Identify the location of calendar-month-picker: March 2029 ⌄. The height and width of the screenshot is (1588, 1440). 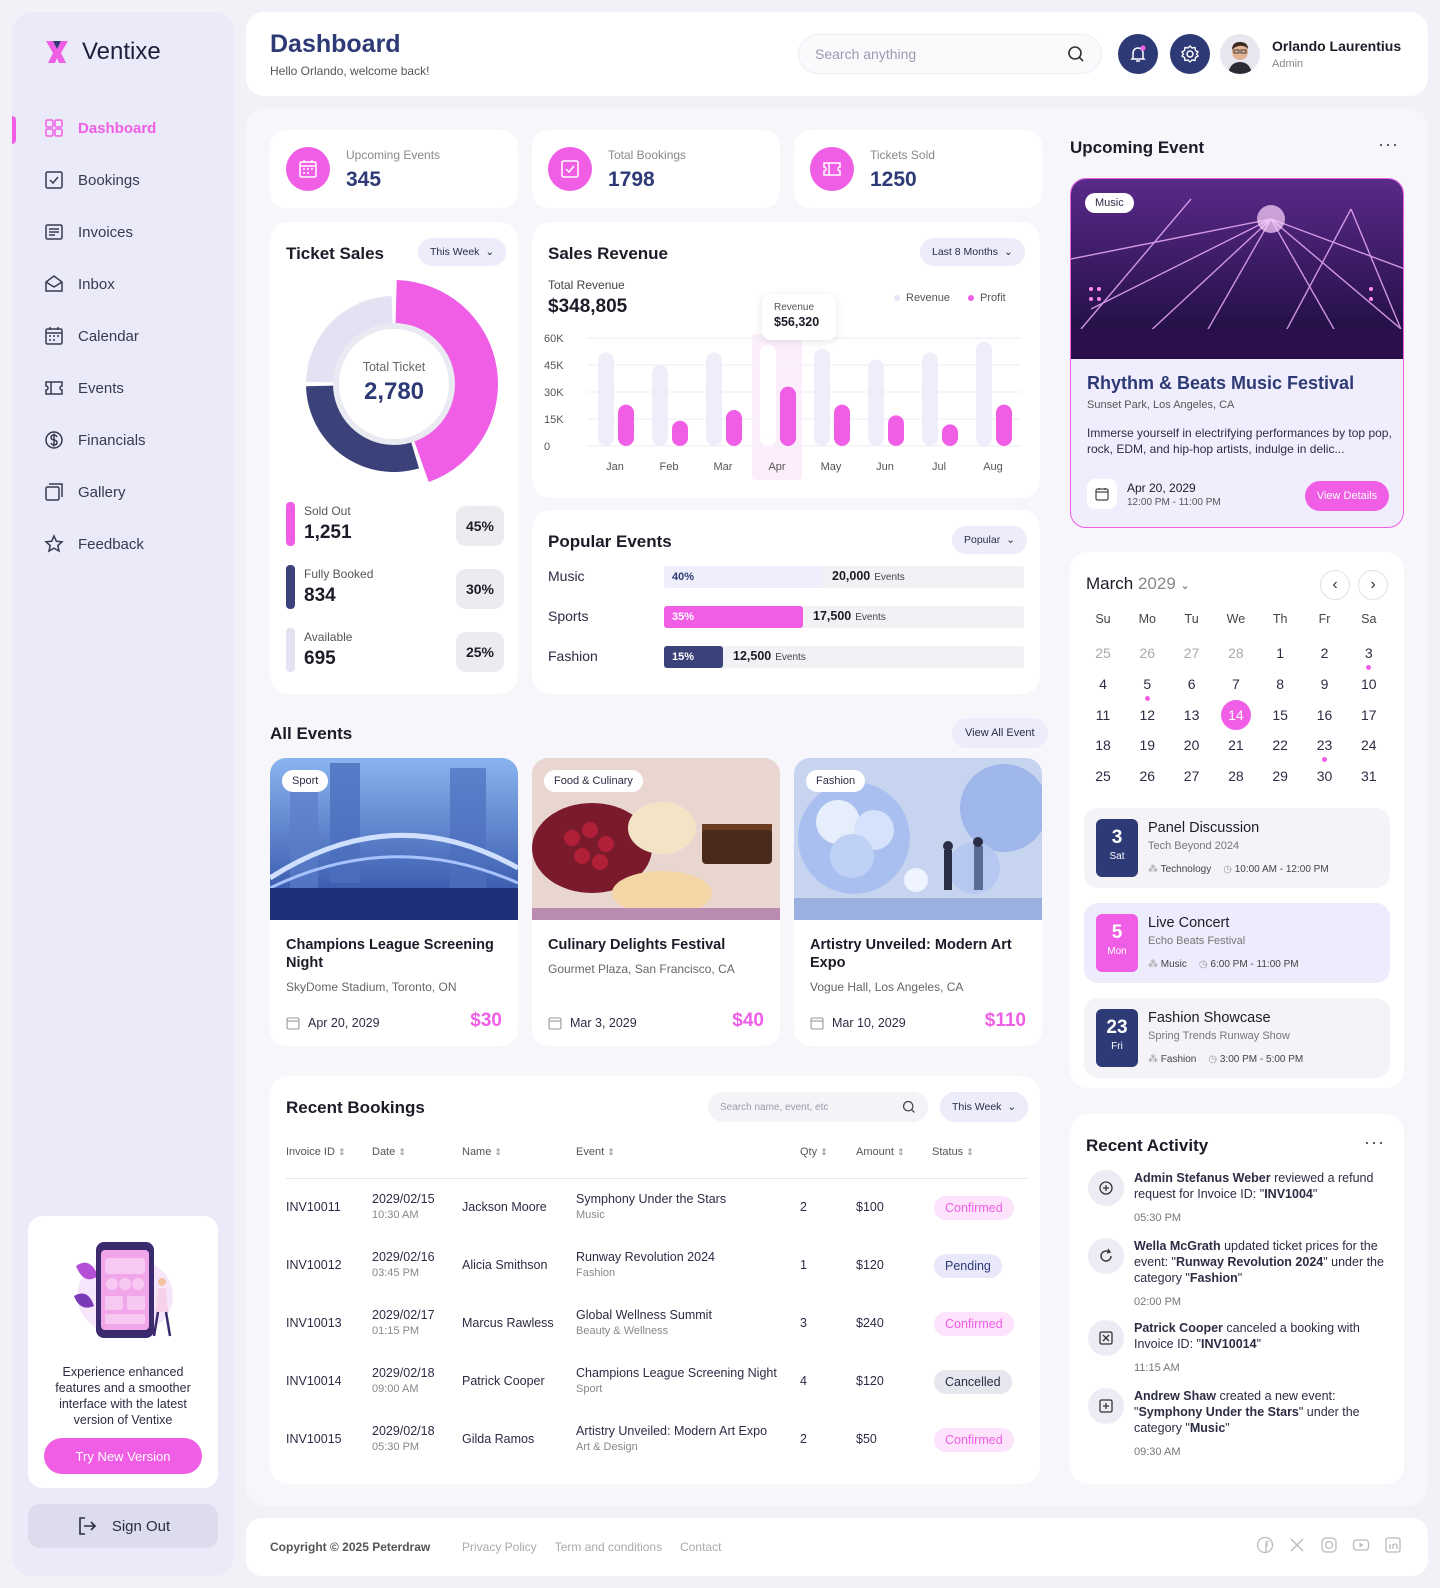
(1138, 584).